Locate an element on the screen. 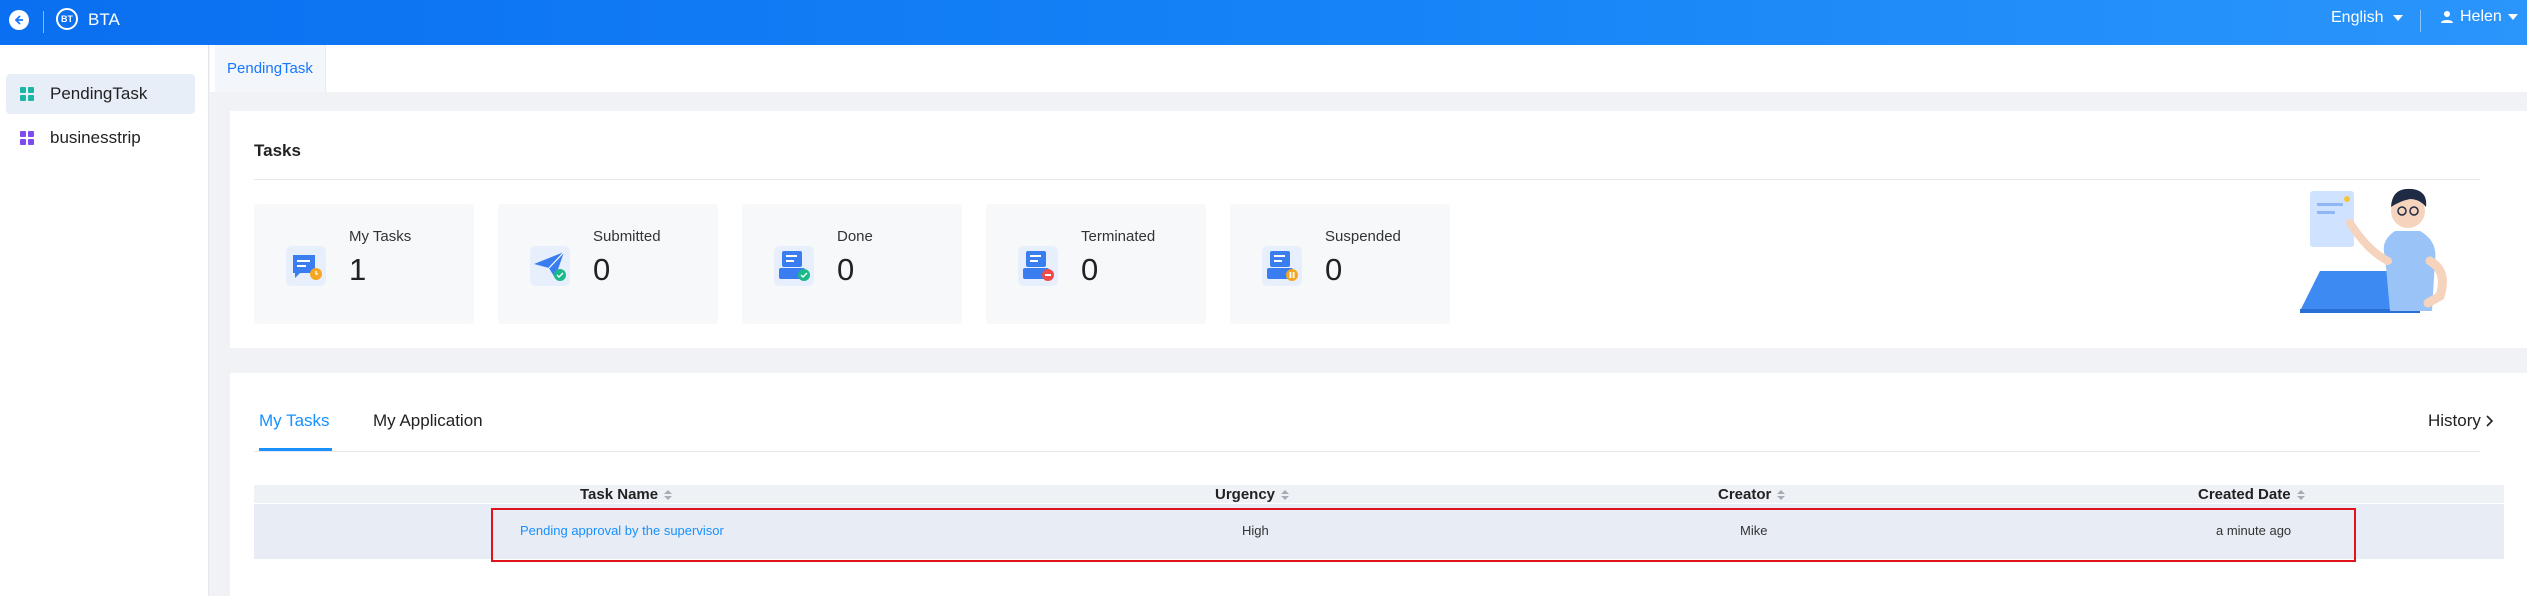 This screenshot has width=2527, height=596. inbox-stop-icon is located at coordinates (1038, 266).